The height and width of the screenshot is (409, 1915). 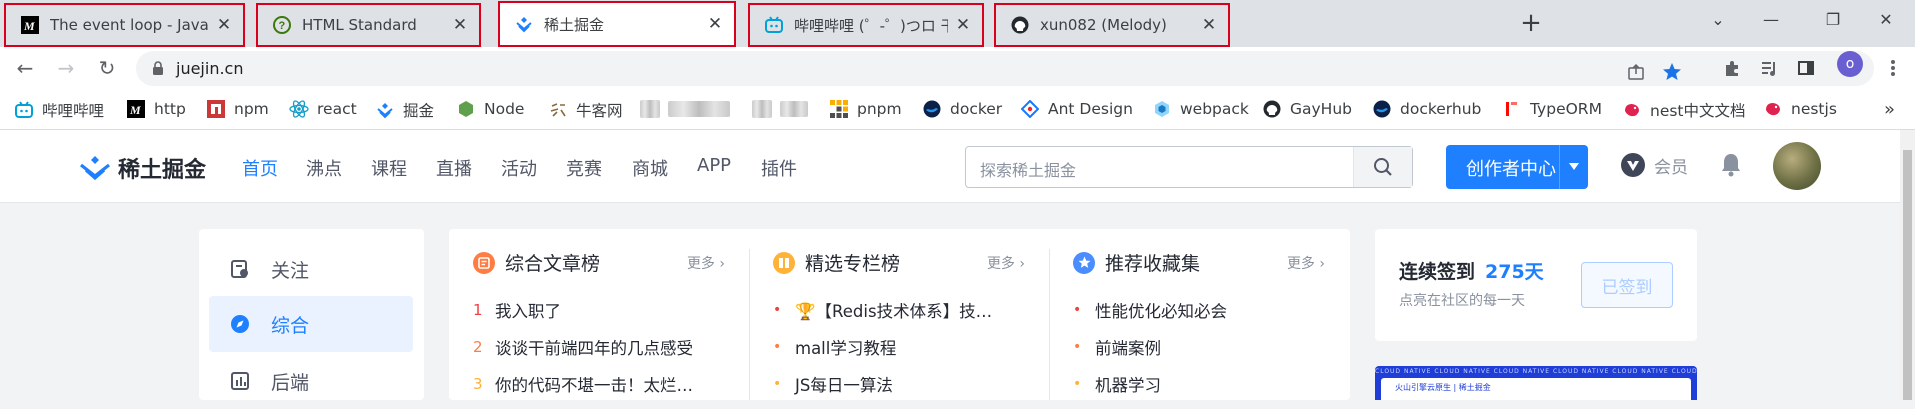 What do you see at coordinates (1889, 109) in the screenshot?
I see `bookmarks-overflow-button: »` at bounding box center [1889, 109].